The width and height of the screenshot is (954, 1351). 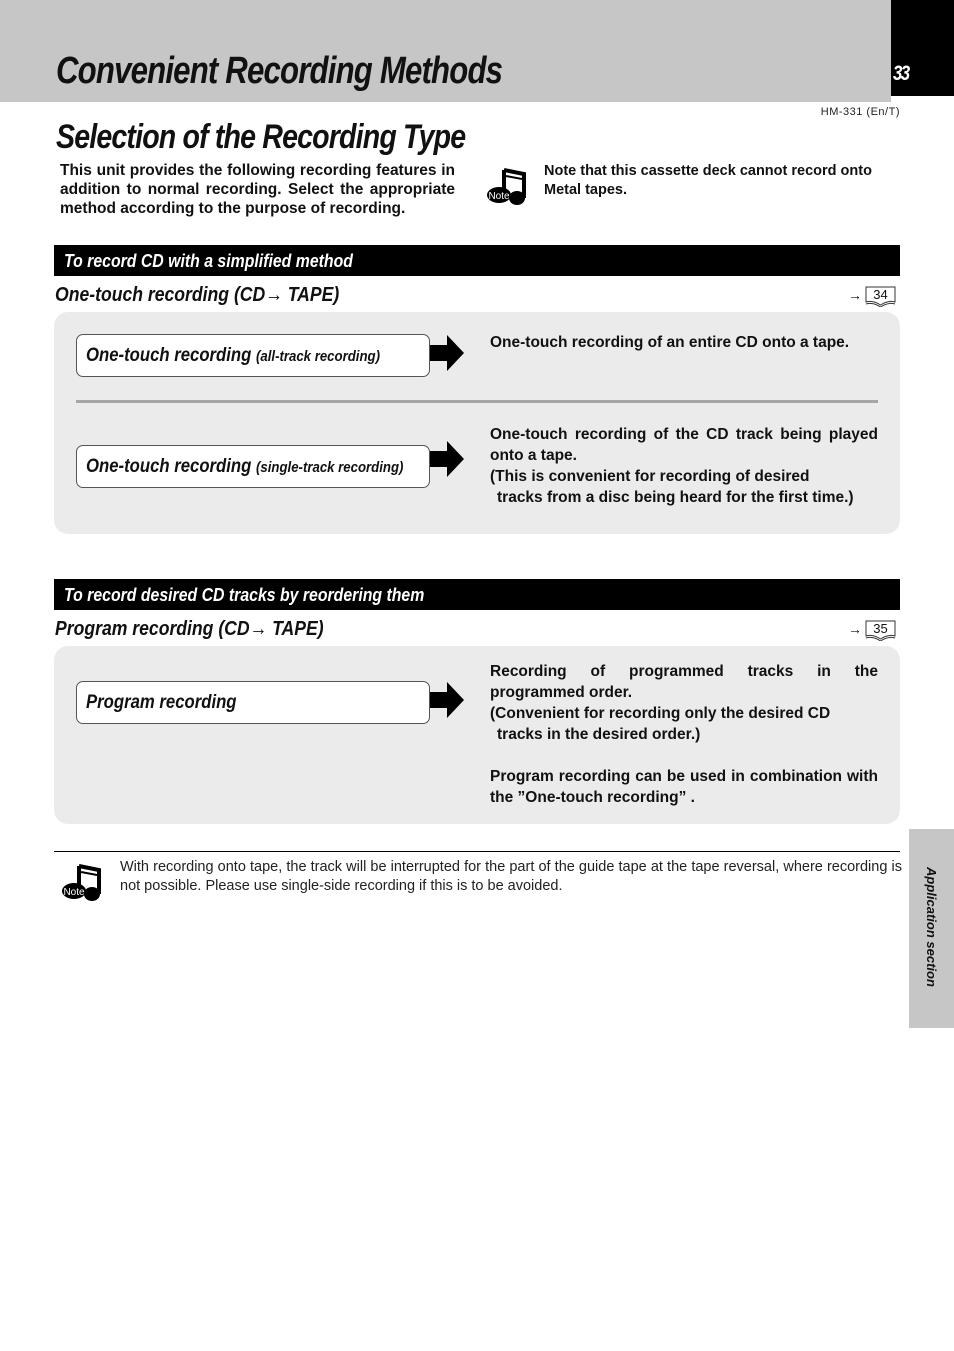 I want to click on reference-page-number: 35, so click(x=880, y=628).